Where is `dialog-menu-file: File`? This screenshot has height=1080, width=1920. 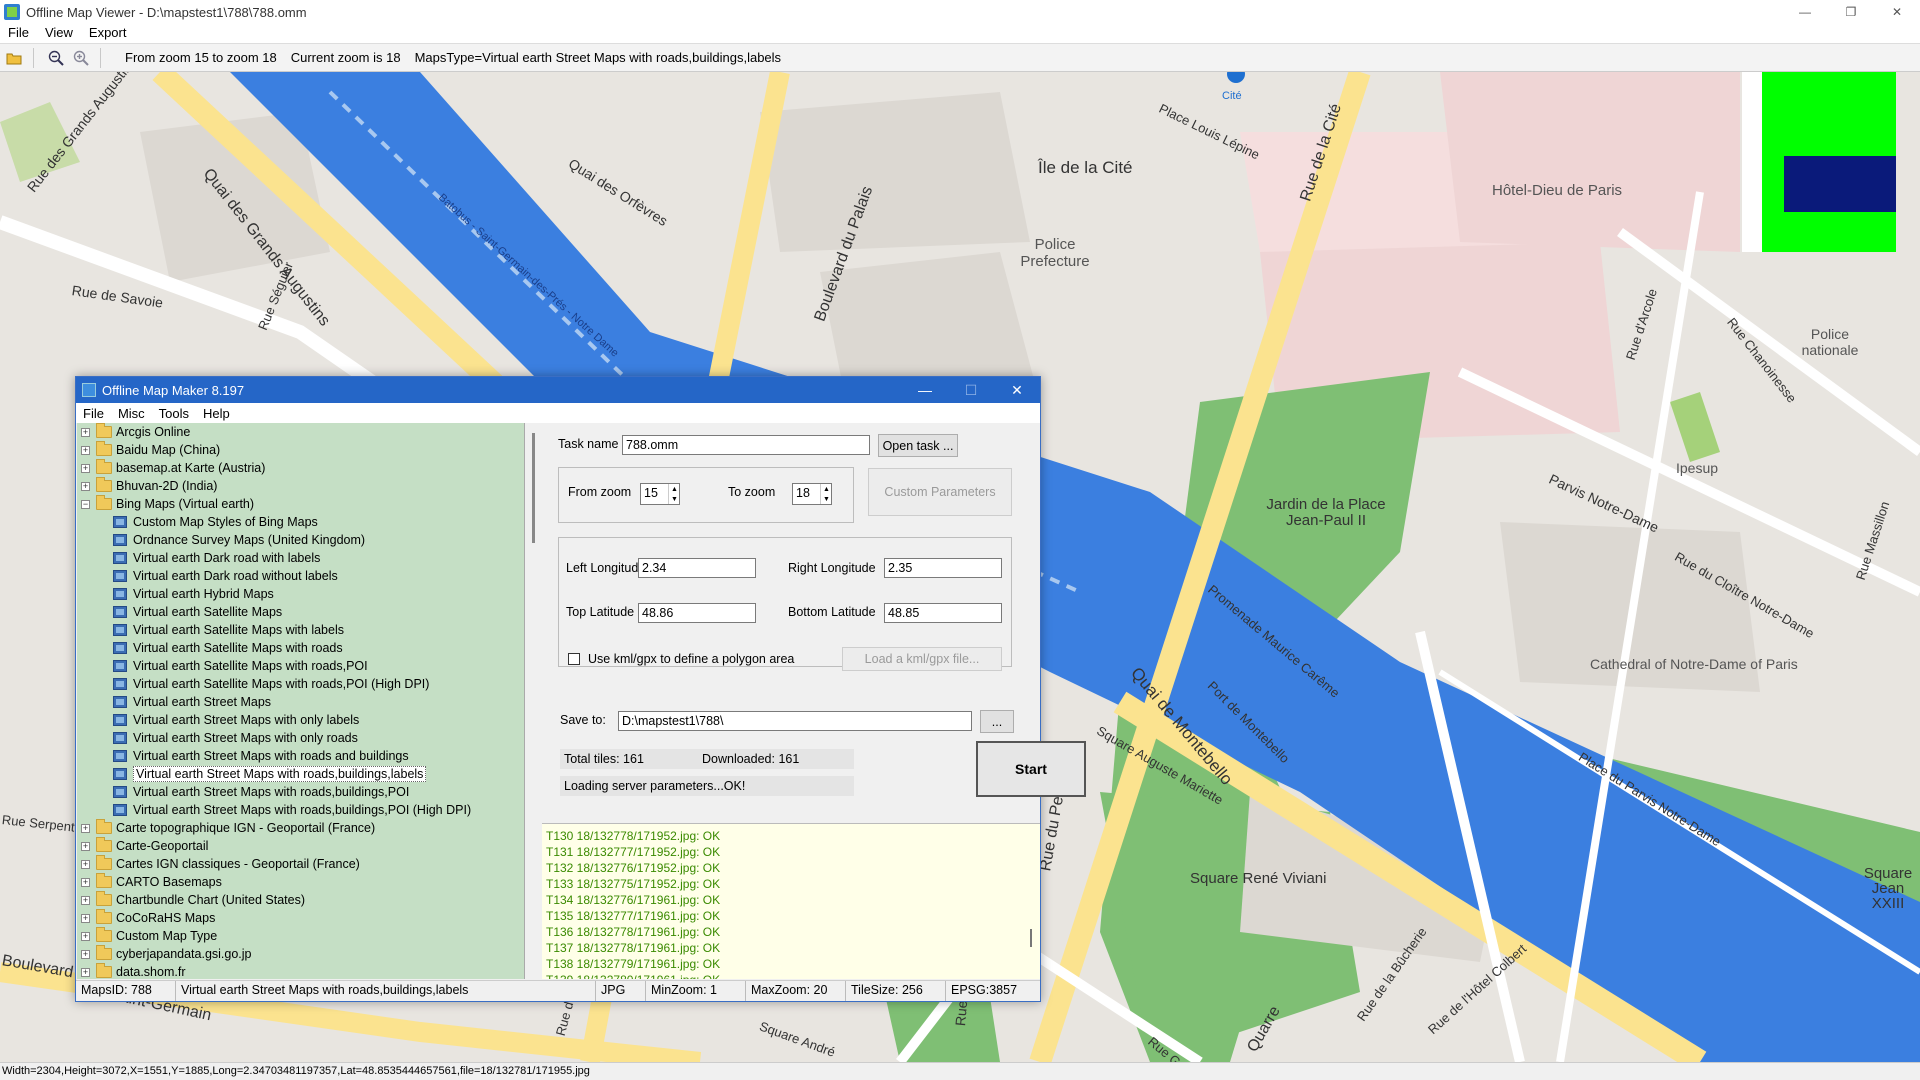 dialog-menu-file: File is located at coordinates (93, 413).